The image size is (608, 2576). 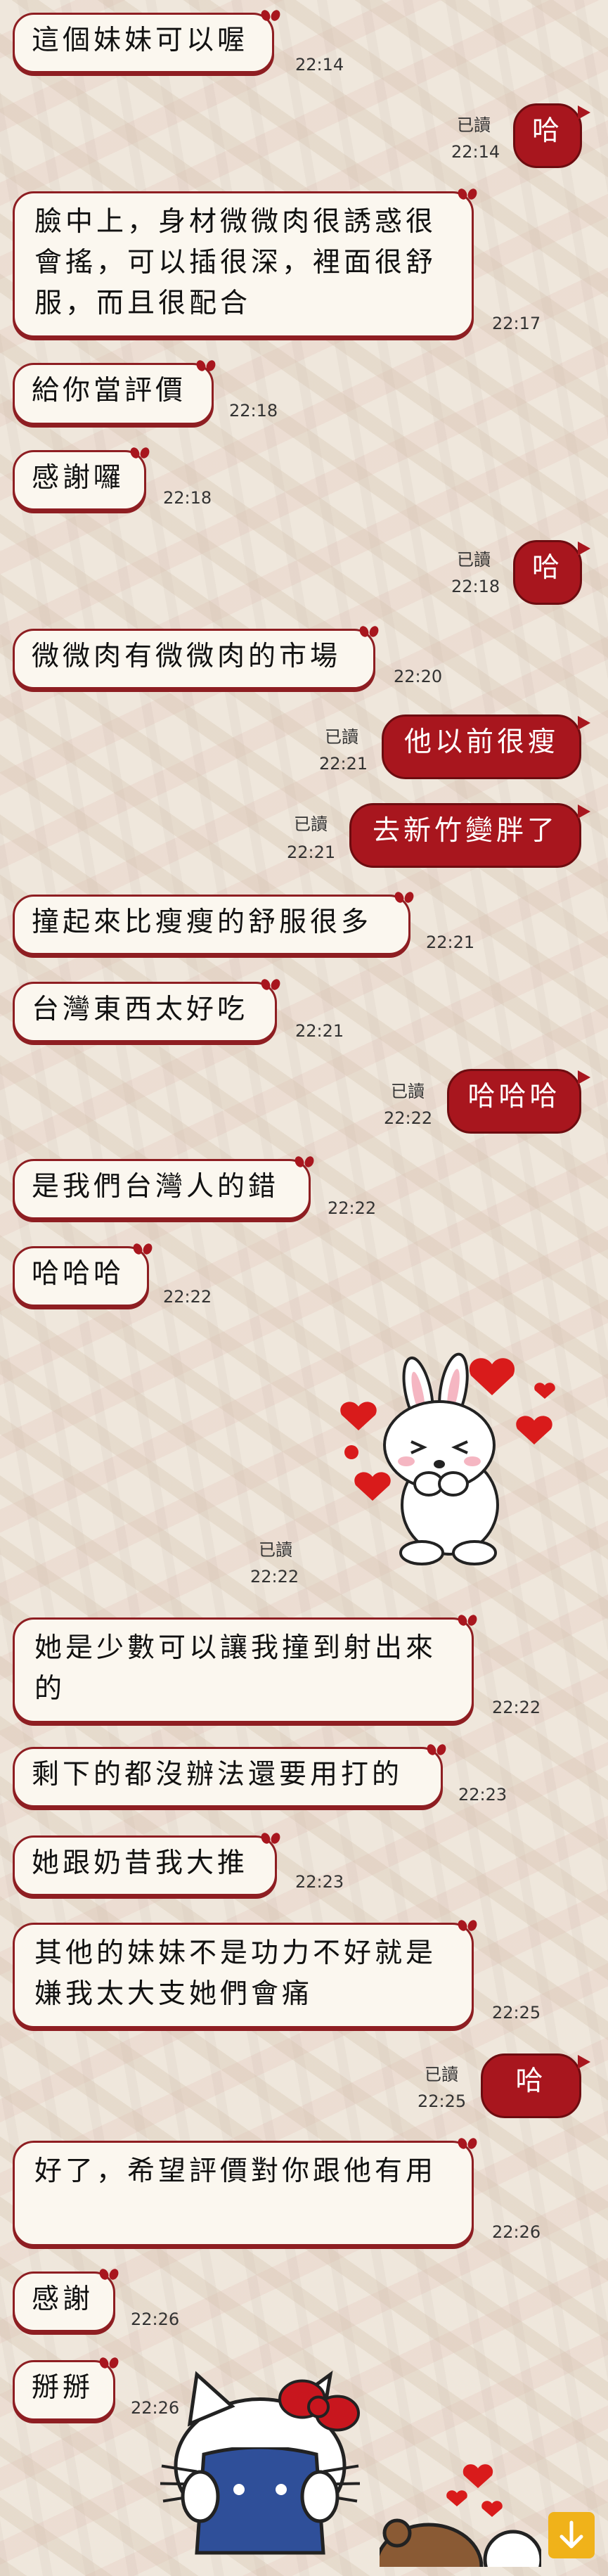 What do you see at coordinates (516, 2232) in the screenshot?
I see `message-time: 22:26` at bounding box center [516, 2232].